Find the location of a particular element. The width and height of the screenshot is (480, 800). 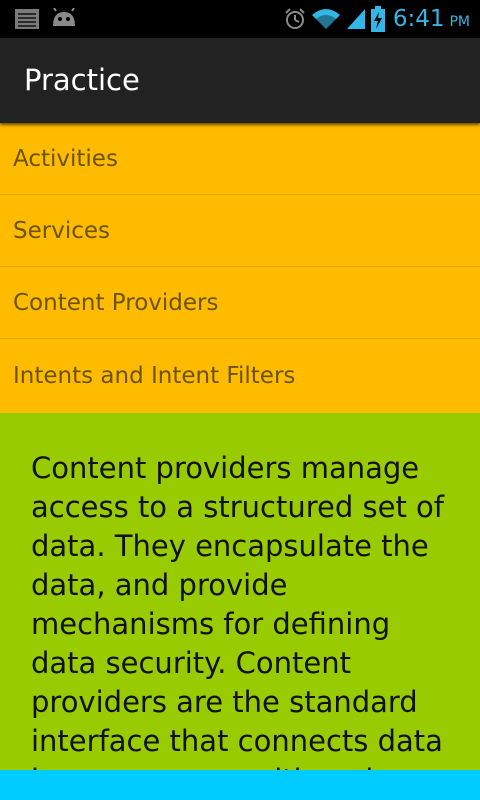

list-item-intents: Intents and Intent Filters is located at coordinates (240, 375).